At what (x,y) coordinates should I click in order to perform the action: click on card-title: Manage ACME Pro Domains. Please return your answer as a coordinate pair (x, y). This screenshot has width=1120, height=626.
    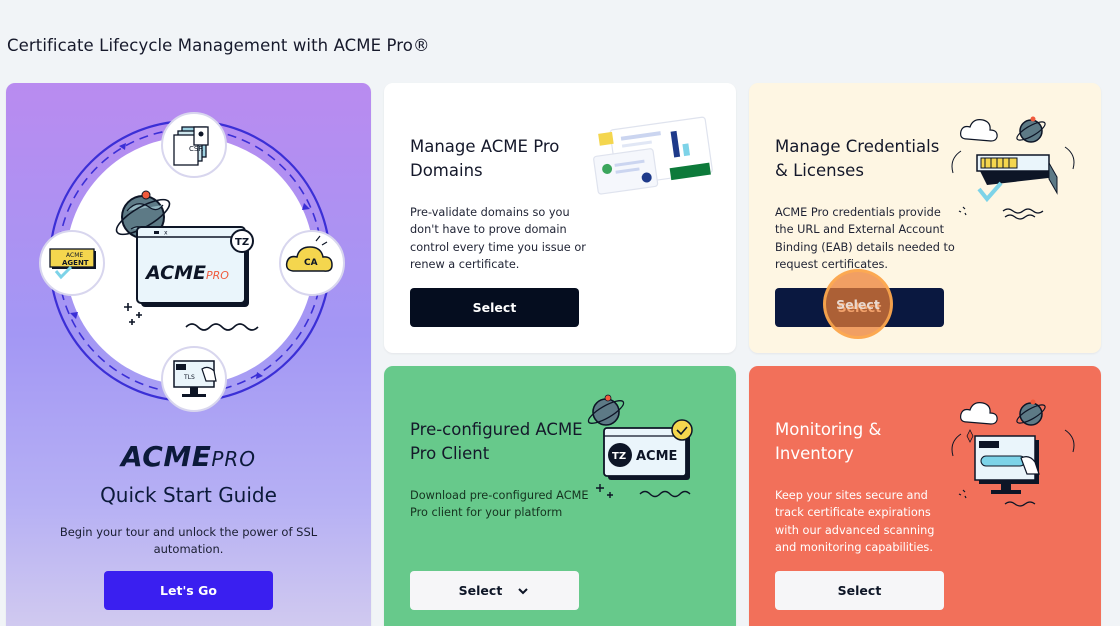
    Looking at the image, I should click on (485, 158).